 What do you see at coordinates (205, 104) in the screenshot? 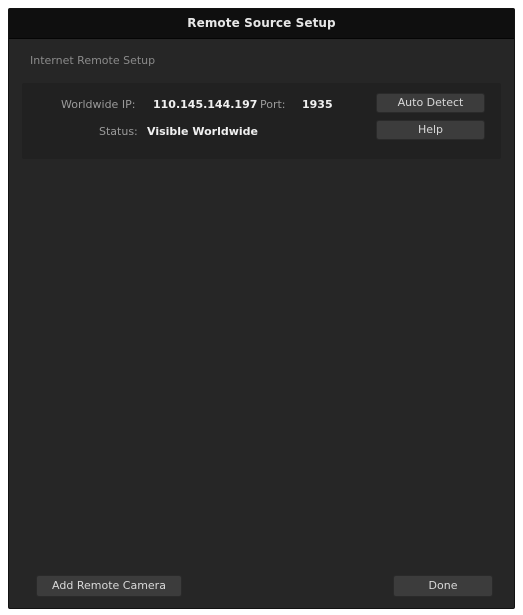
I see `worldwide-ip-value: 110.145.144.197` at bounding box center [205, 104].